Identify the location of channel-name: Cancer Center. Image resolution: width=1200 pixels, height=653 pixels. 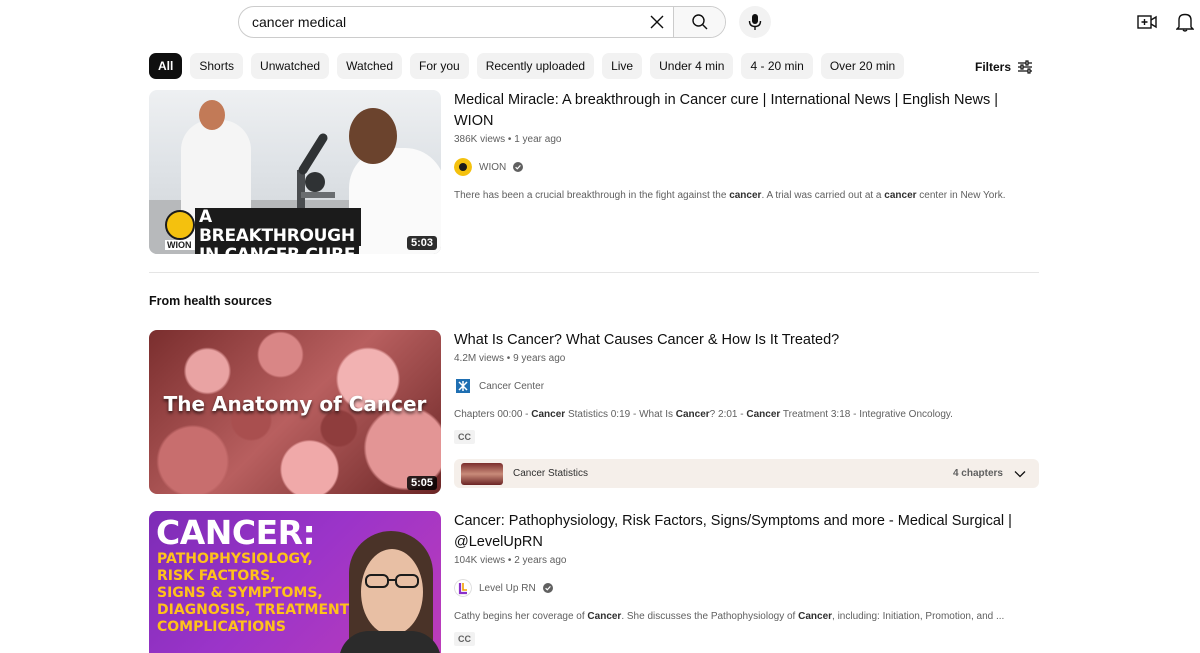
(511, 386).